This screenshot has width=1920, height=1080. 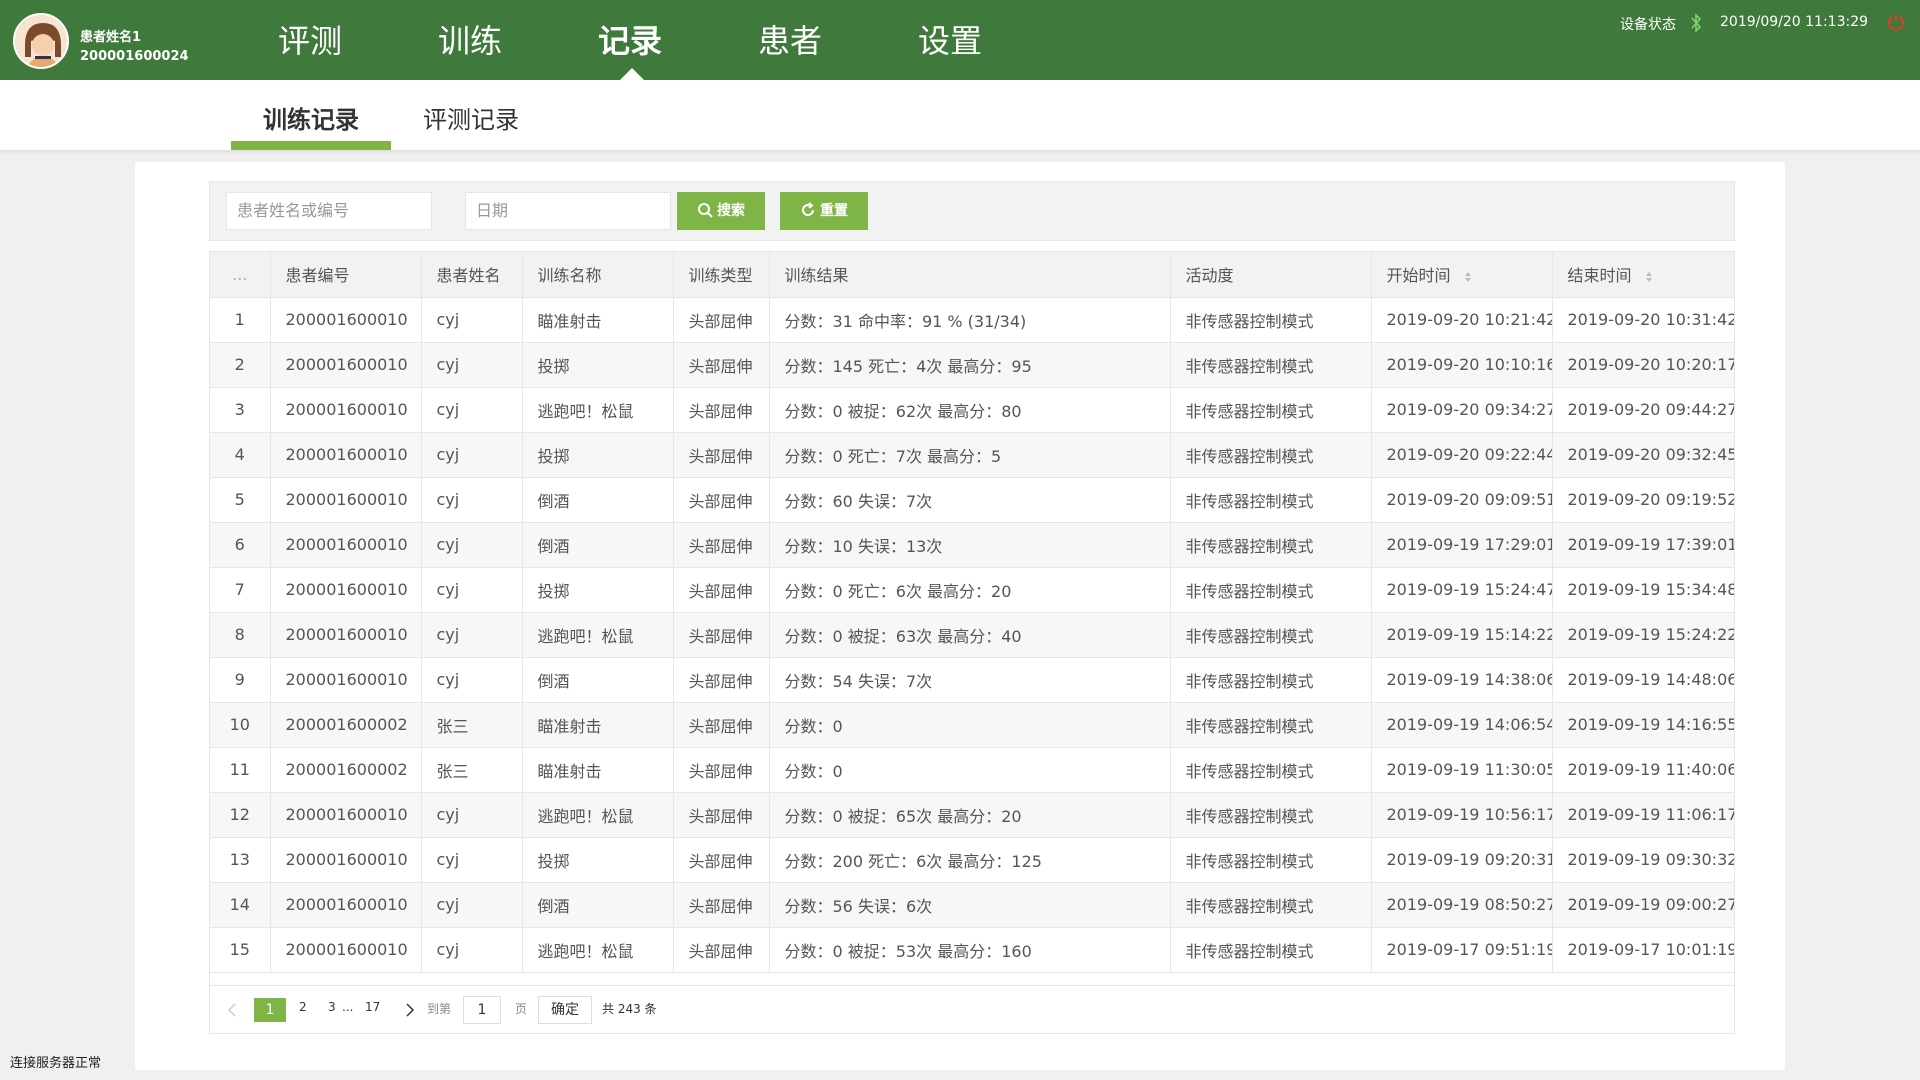 What do you see at coordinates (232, 1010) in the screenshot?
I see `prev-page-icon` at bounding box center [232, 1010].